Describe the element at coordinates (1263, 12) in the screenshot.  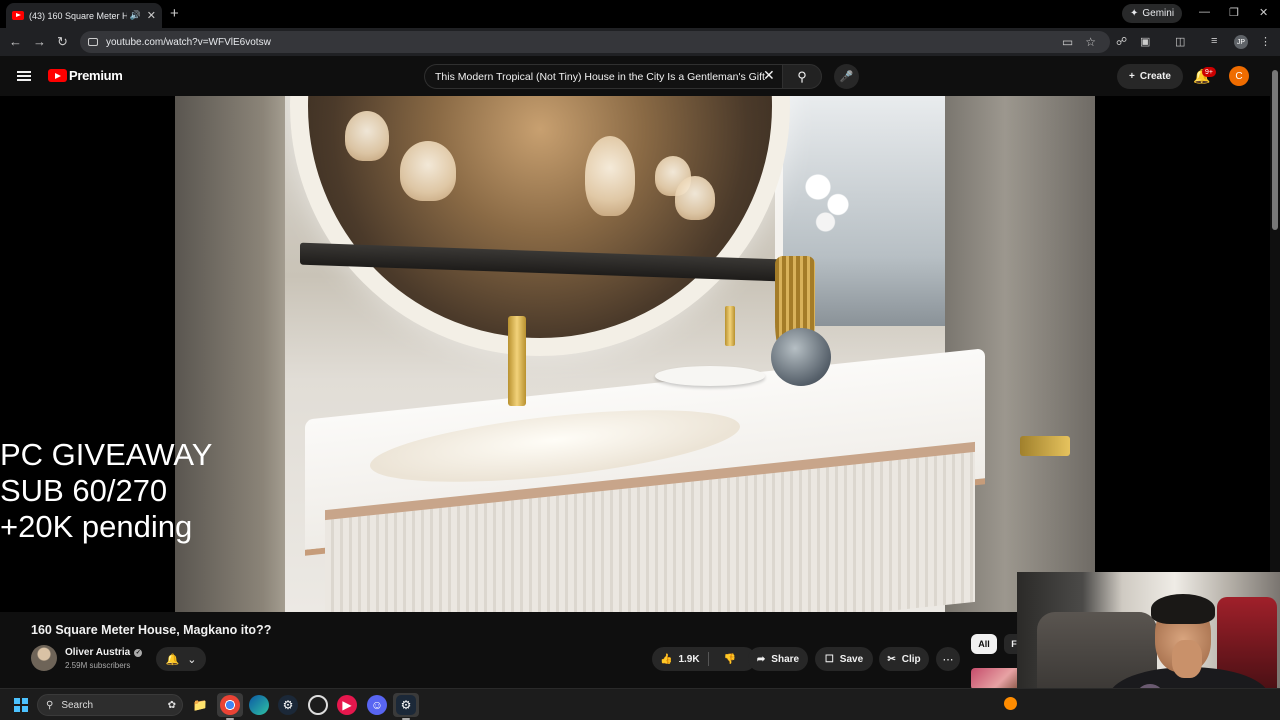
I see `window-close-icon: ✕` at that location.